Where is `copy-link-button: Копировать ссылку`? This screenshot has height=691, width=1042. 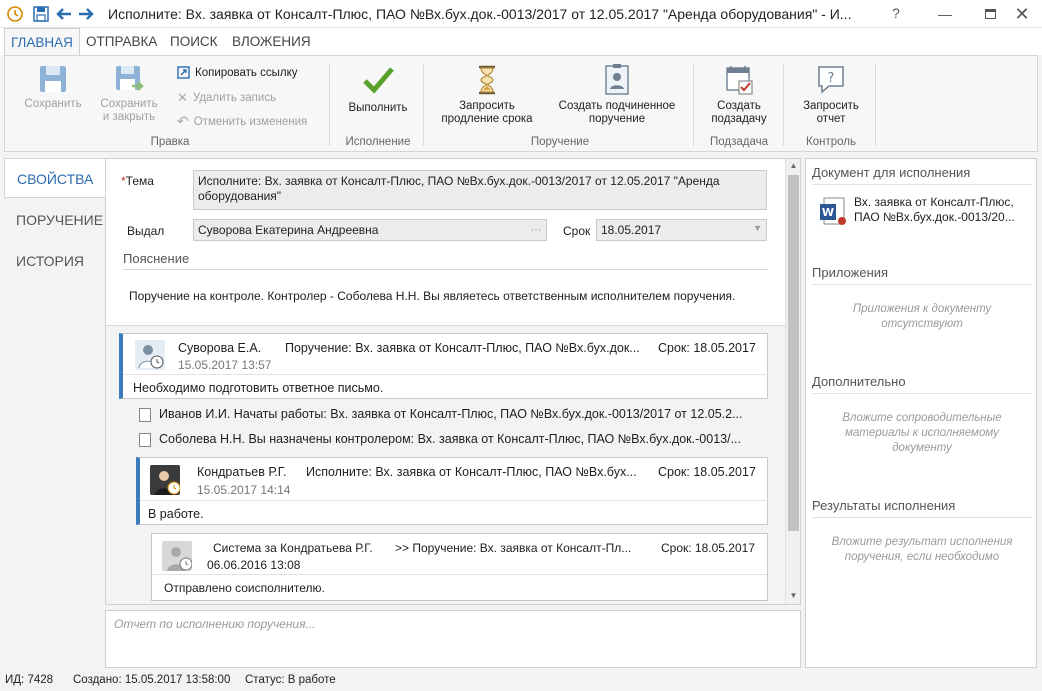 copy-link-button: Копировать ссылку is located at coordinates (237, 72).